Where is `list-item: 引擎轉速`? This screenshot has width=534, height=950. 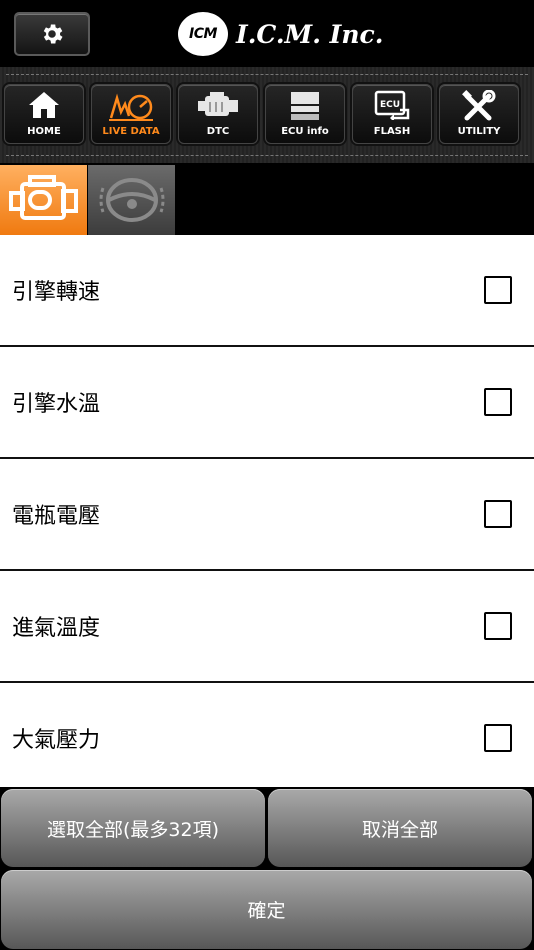 list-item: 引擎轉速 is located at coordinates (267, 291).